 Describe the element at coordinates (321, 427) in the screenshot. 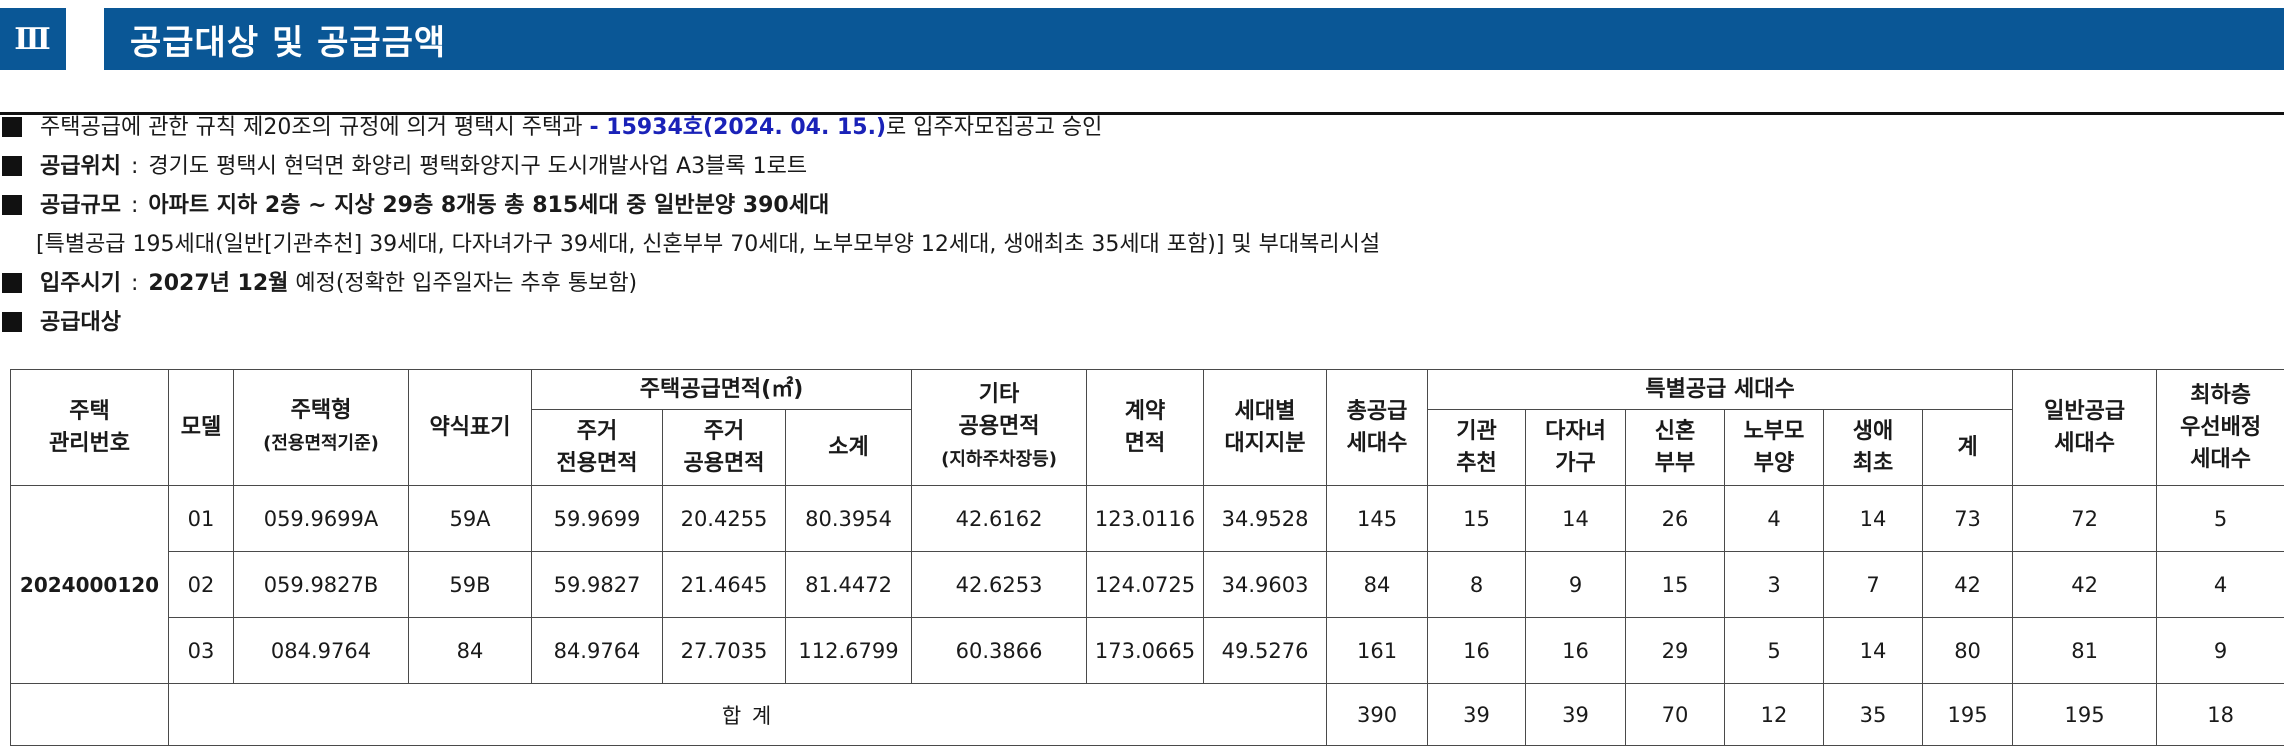

I see `header-type: 주택형 (전용면적기준)` at that location.